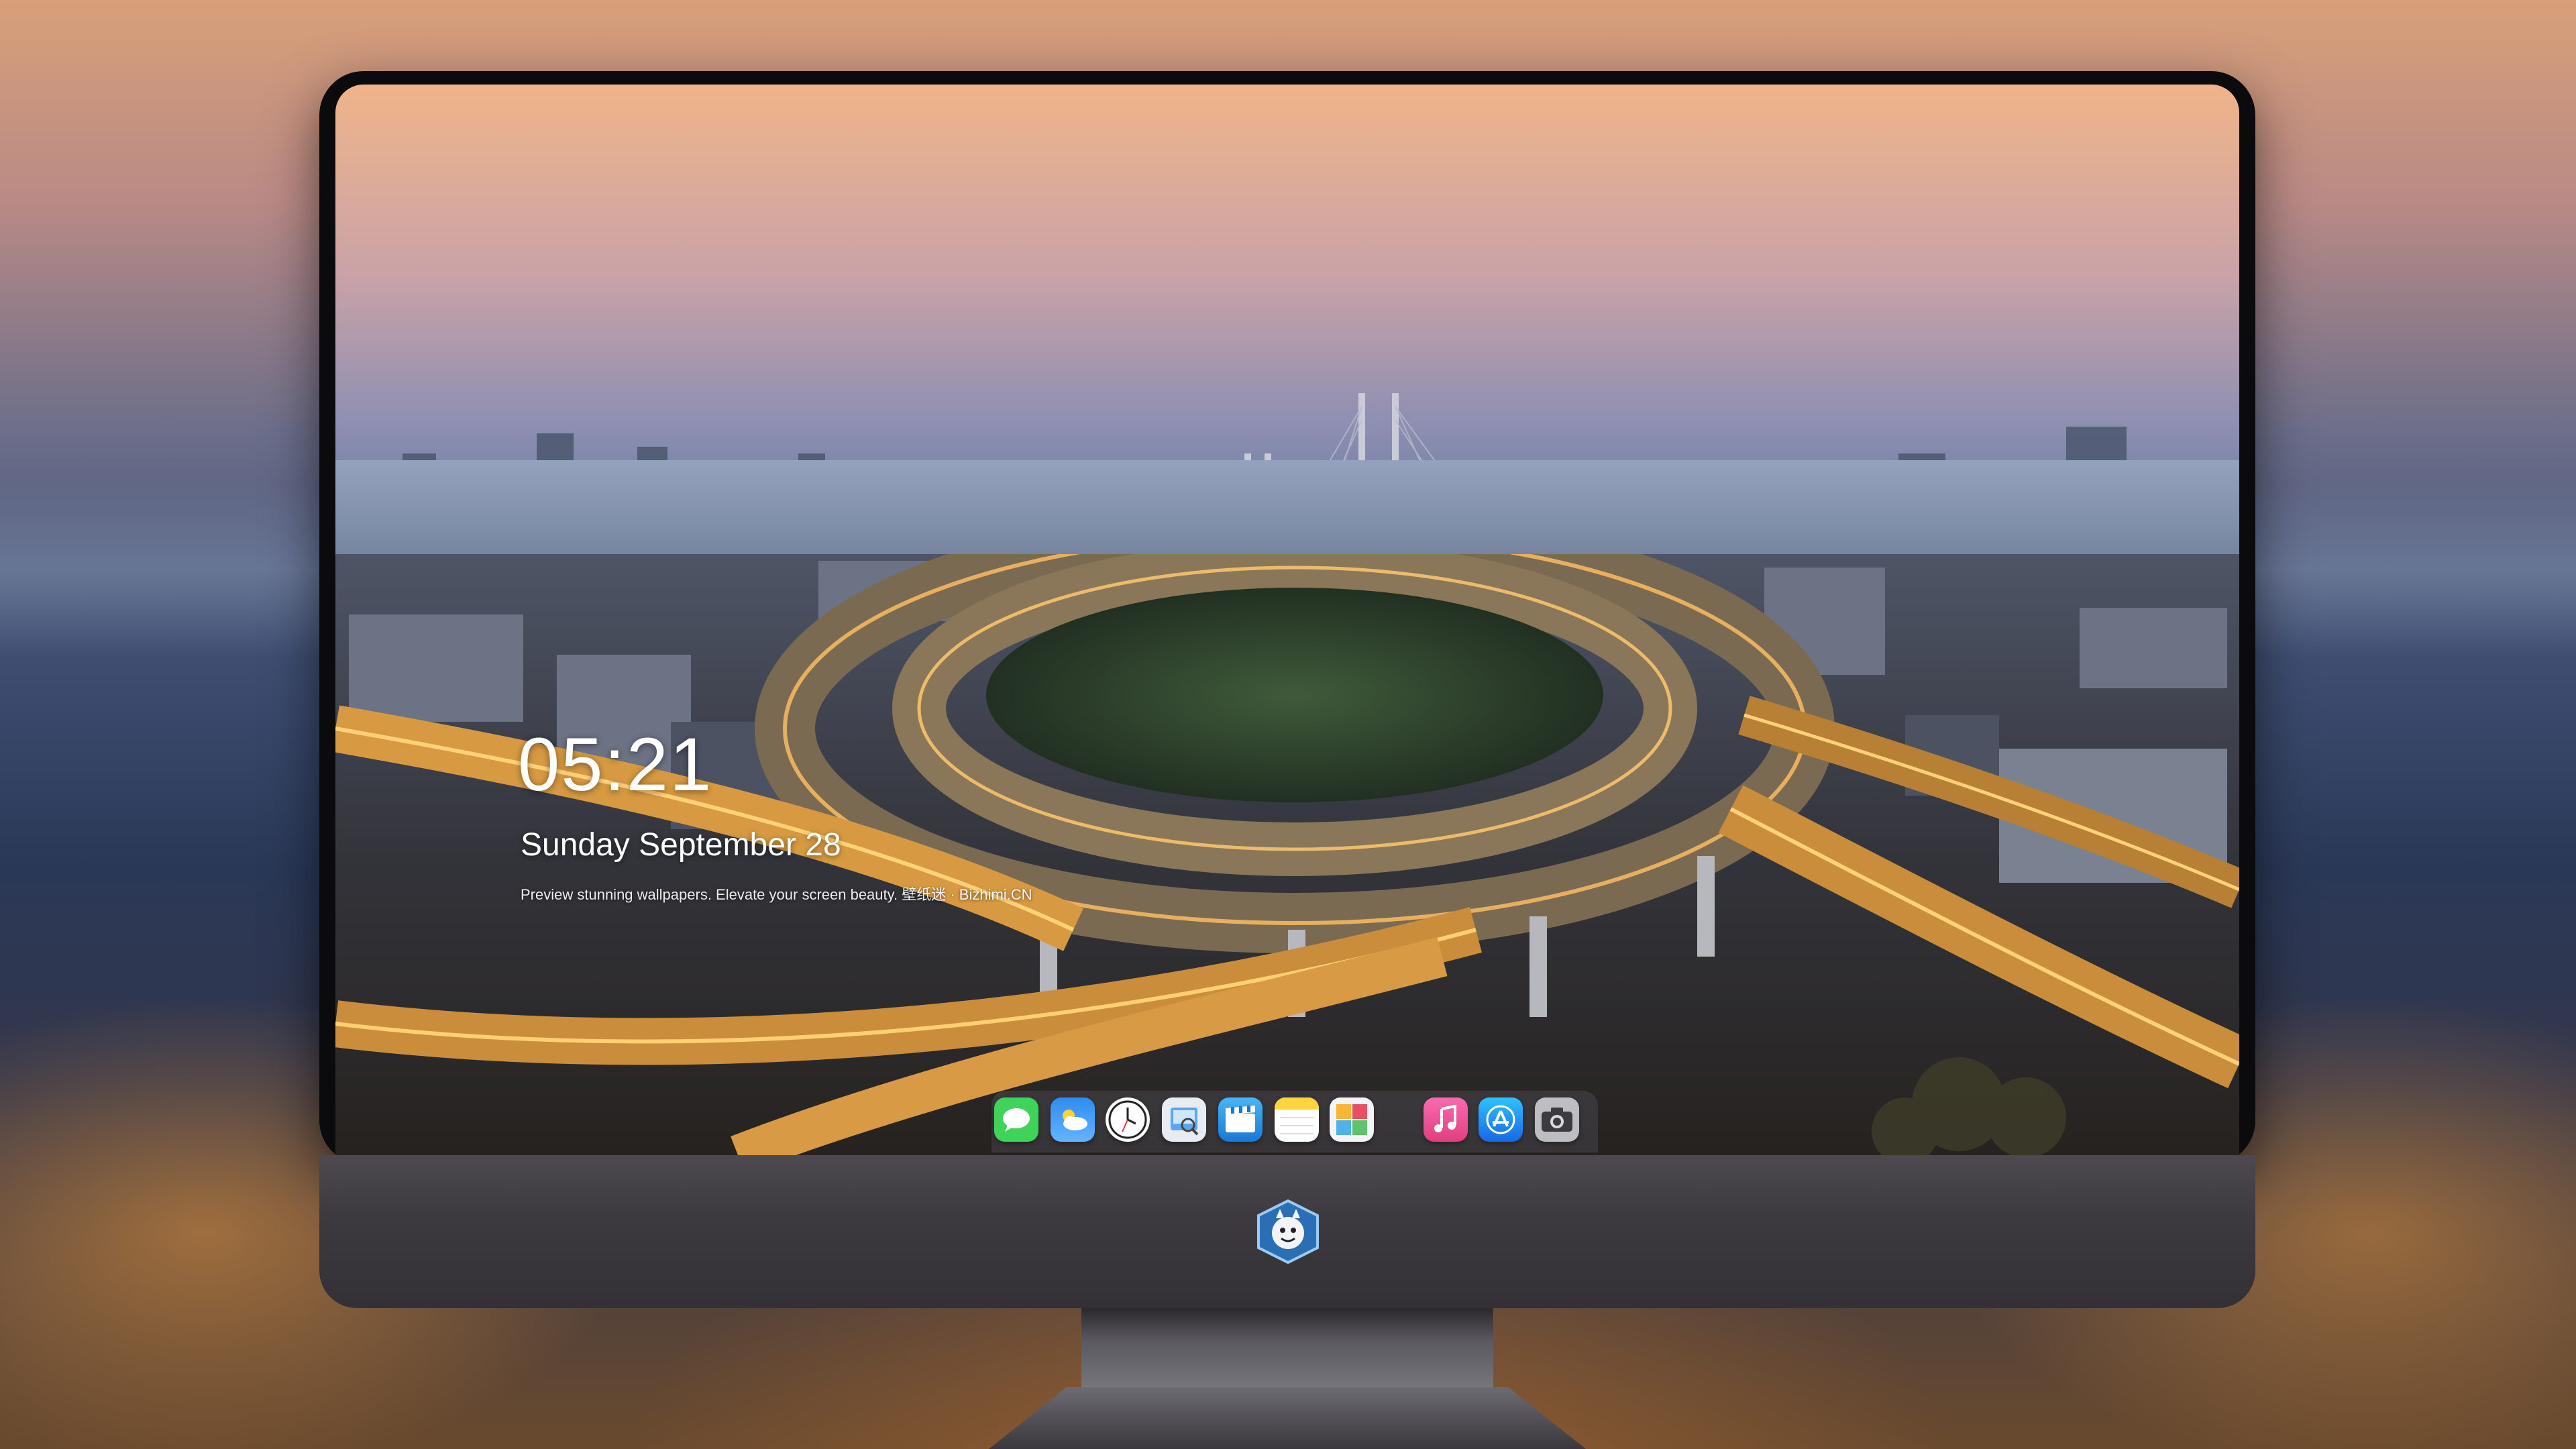  What do you see at coordinates (1184, 1119) in the screenshot?
I see `preview-icon` at bounding box center [1184, 1119].